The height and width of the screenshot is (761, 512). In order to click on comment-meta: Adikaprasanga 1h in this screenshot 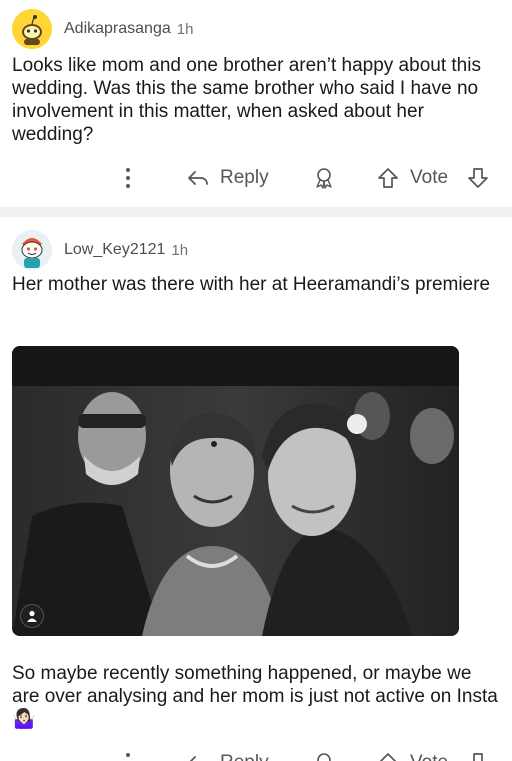, I will do `click(102, 29)`.